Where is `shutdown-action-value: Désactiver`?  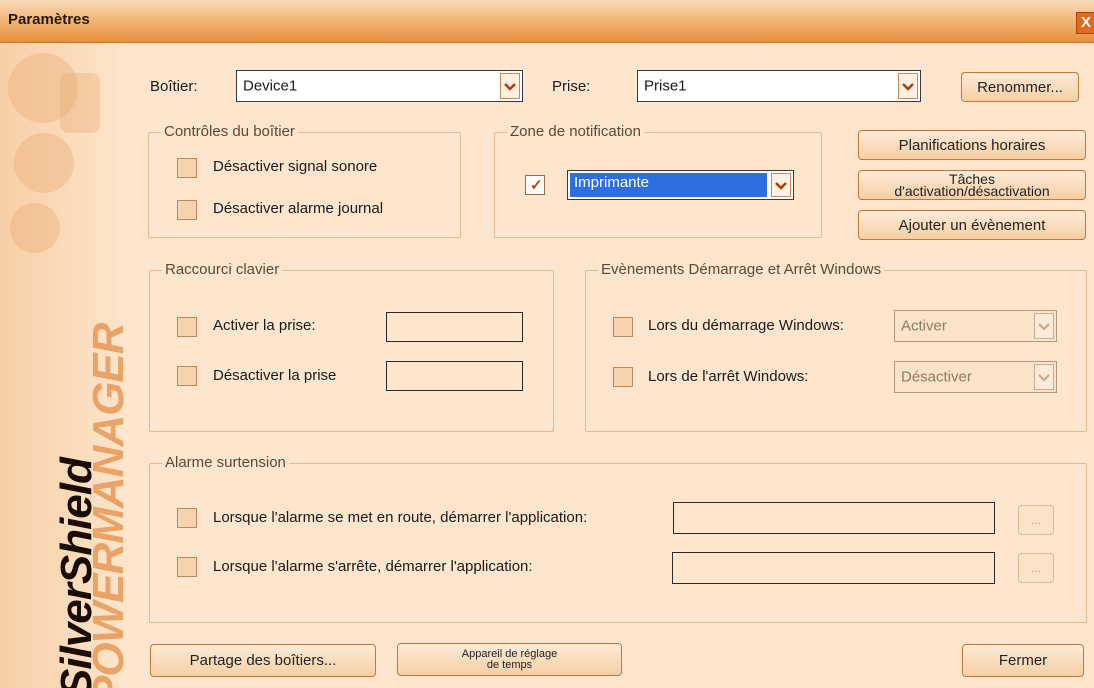
shutdown-action-value: Désactiver is located at coordinates (936, 377).